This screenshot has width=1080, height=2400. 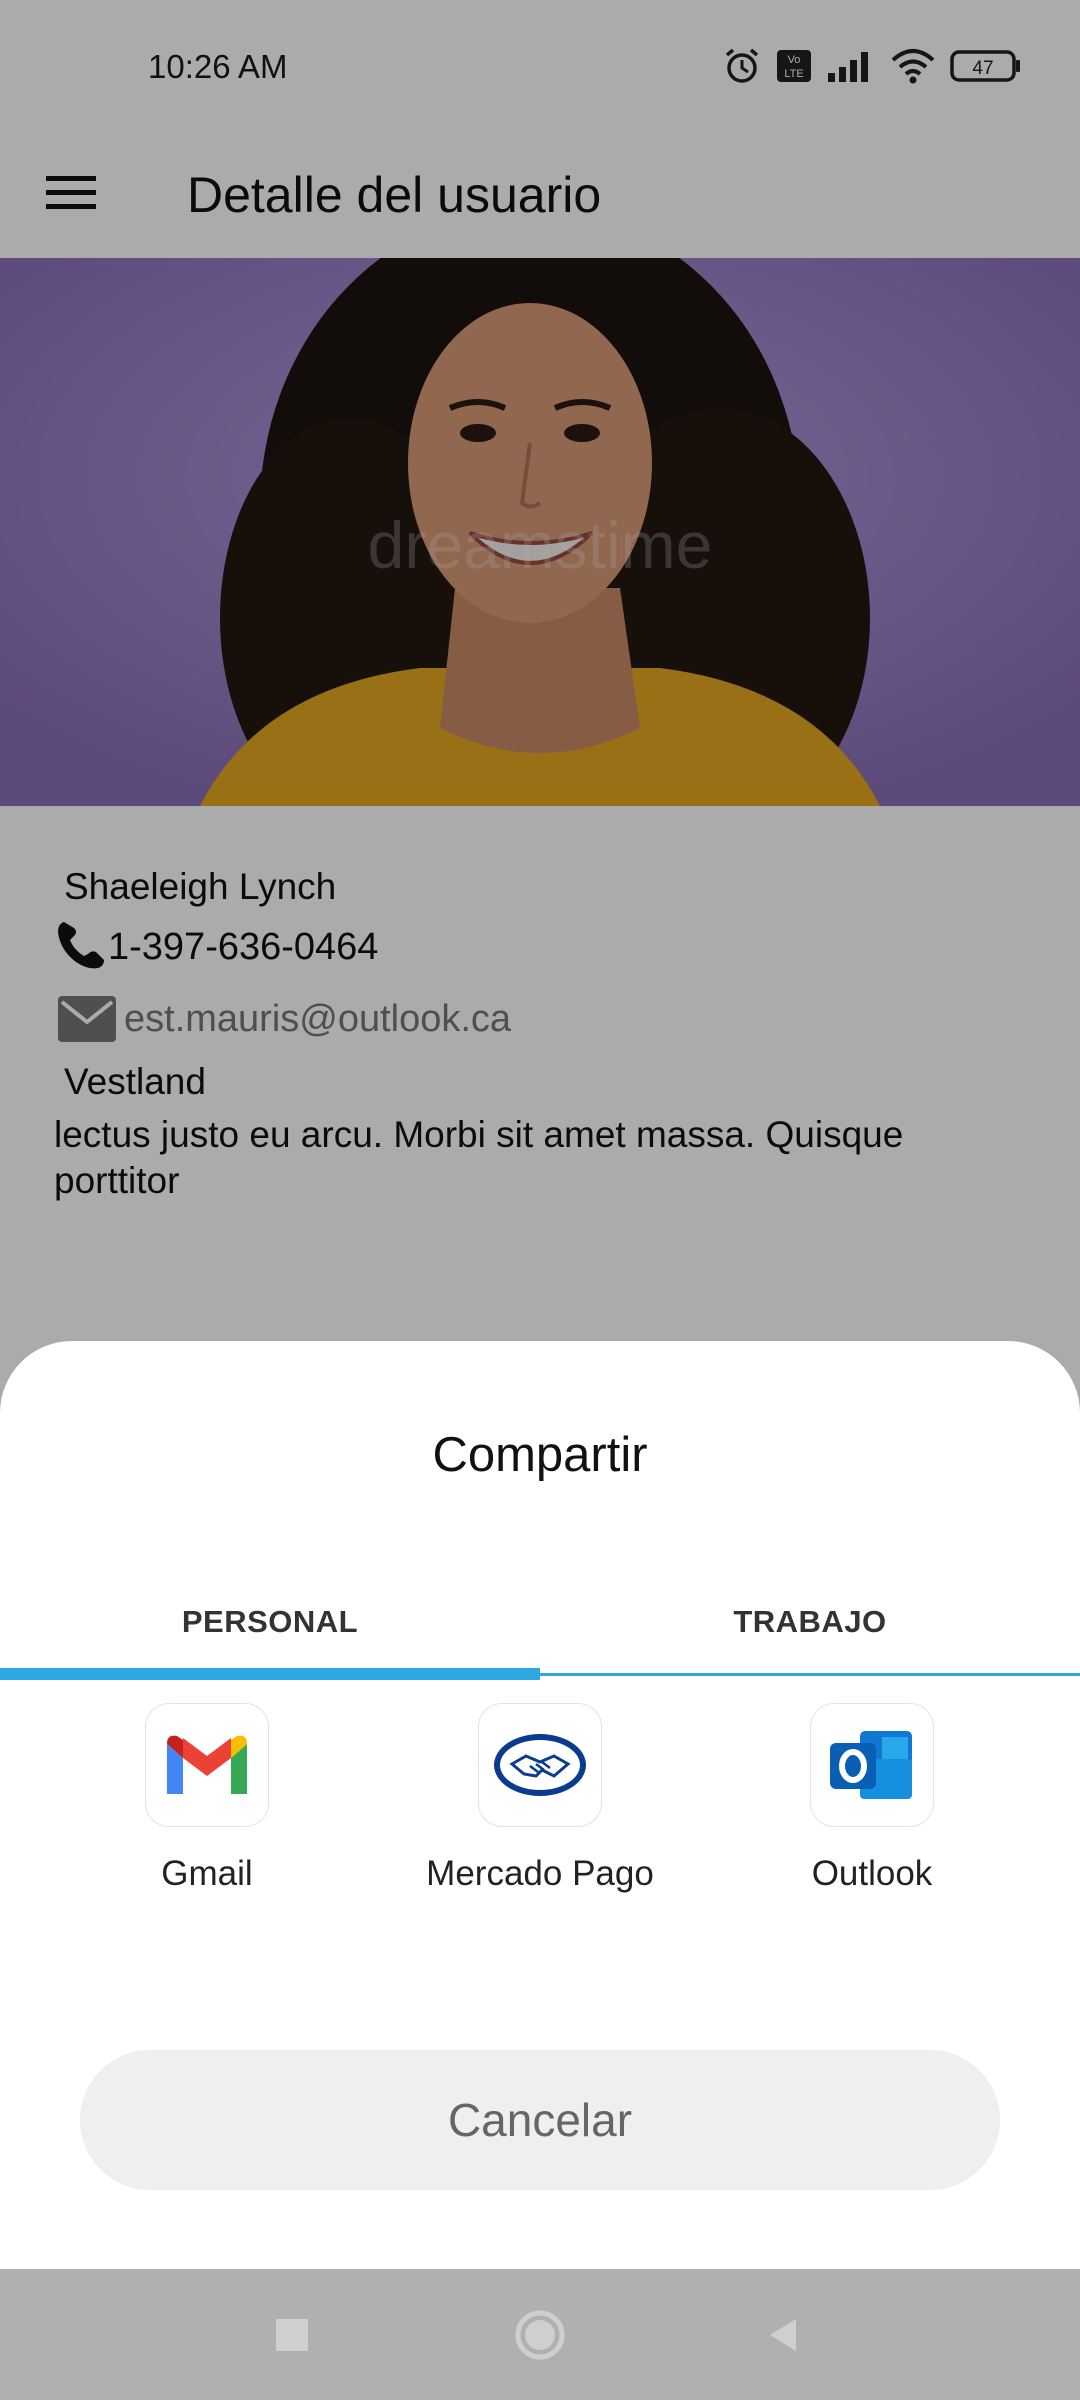 What do you see at coordinates (540, 1455) in the screenshot?
I see `share-sheet-title: Compartir` at bounding box center [540, 1455].